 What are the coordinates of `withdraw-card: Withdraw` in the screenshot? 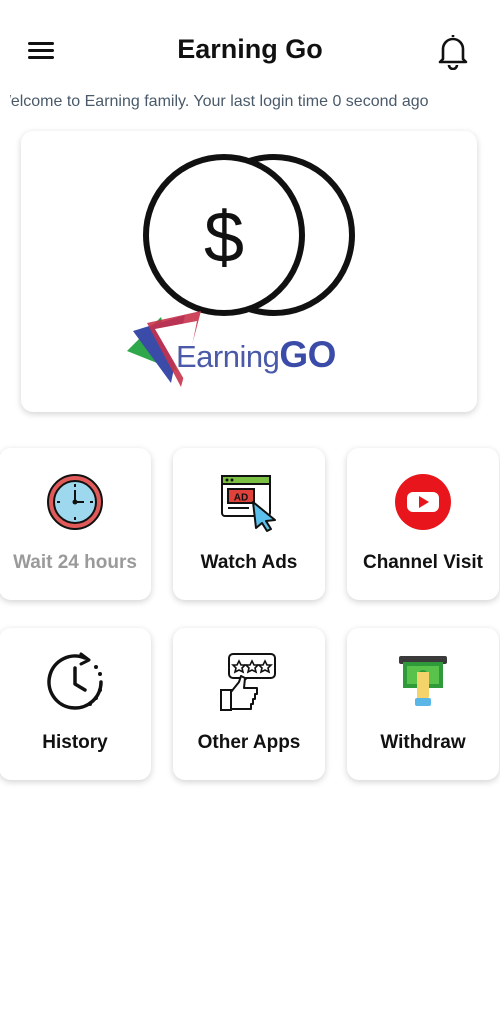 It's located at (423, 704).